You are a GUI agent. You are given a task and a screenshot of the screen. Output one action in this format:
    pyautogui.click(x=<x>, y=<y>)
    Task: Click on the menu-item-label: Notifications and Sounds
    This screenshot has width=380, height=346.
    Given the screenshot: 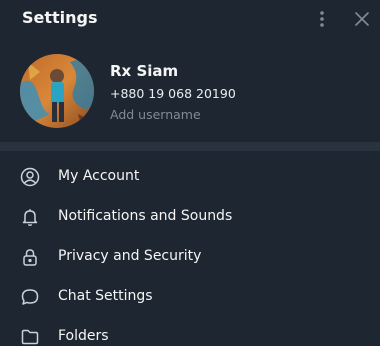 What is the action you would take?
    pyautogui.click(x=145, y=216)
    